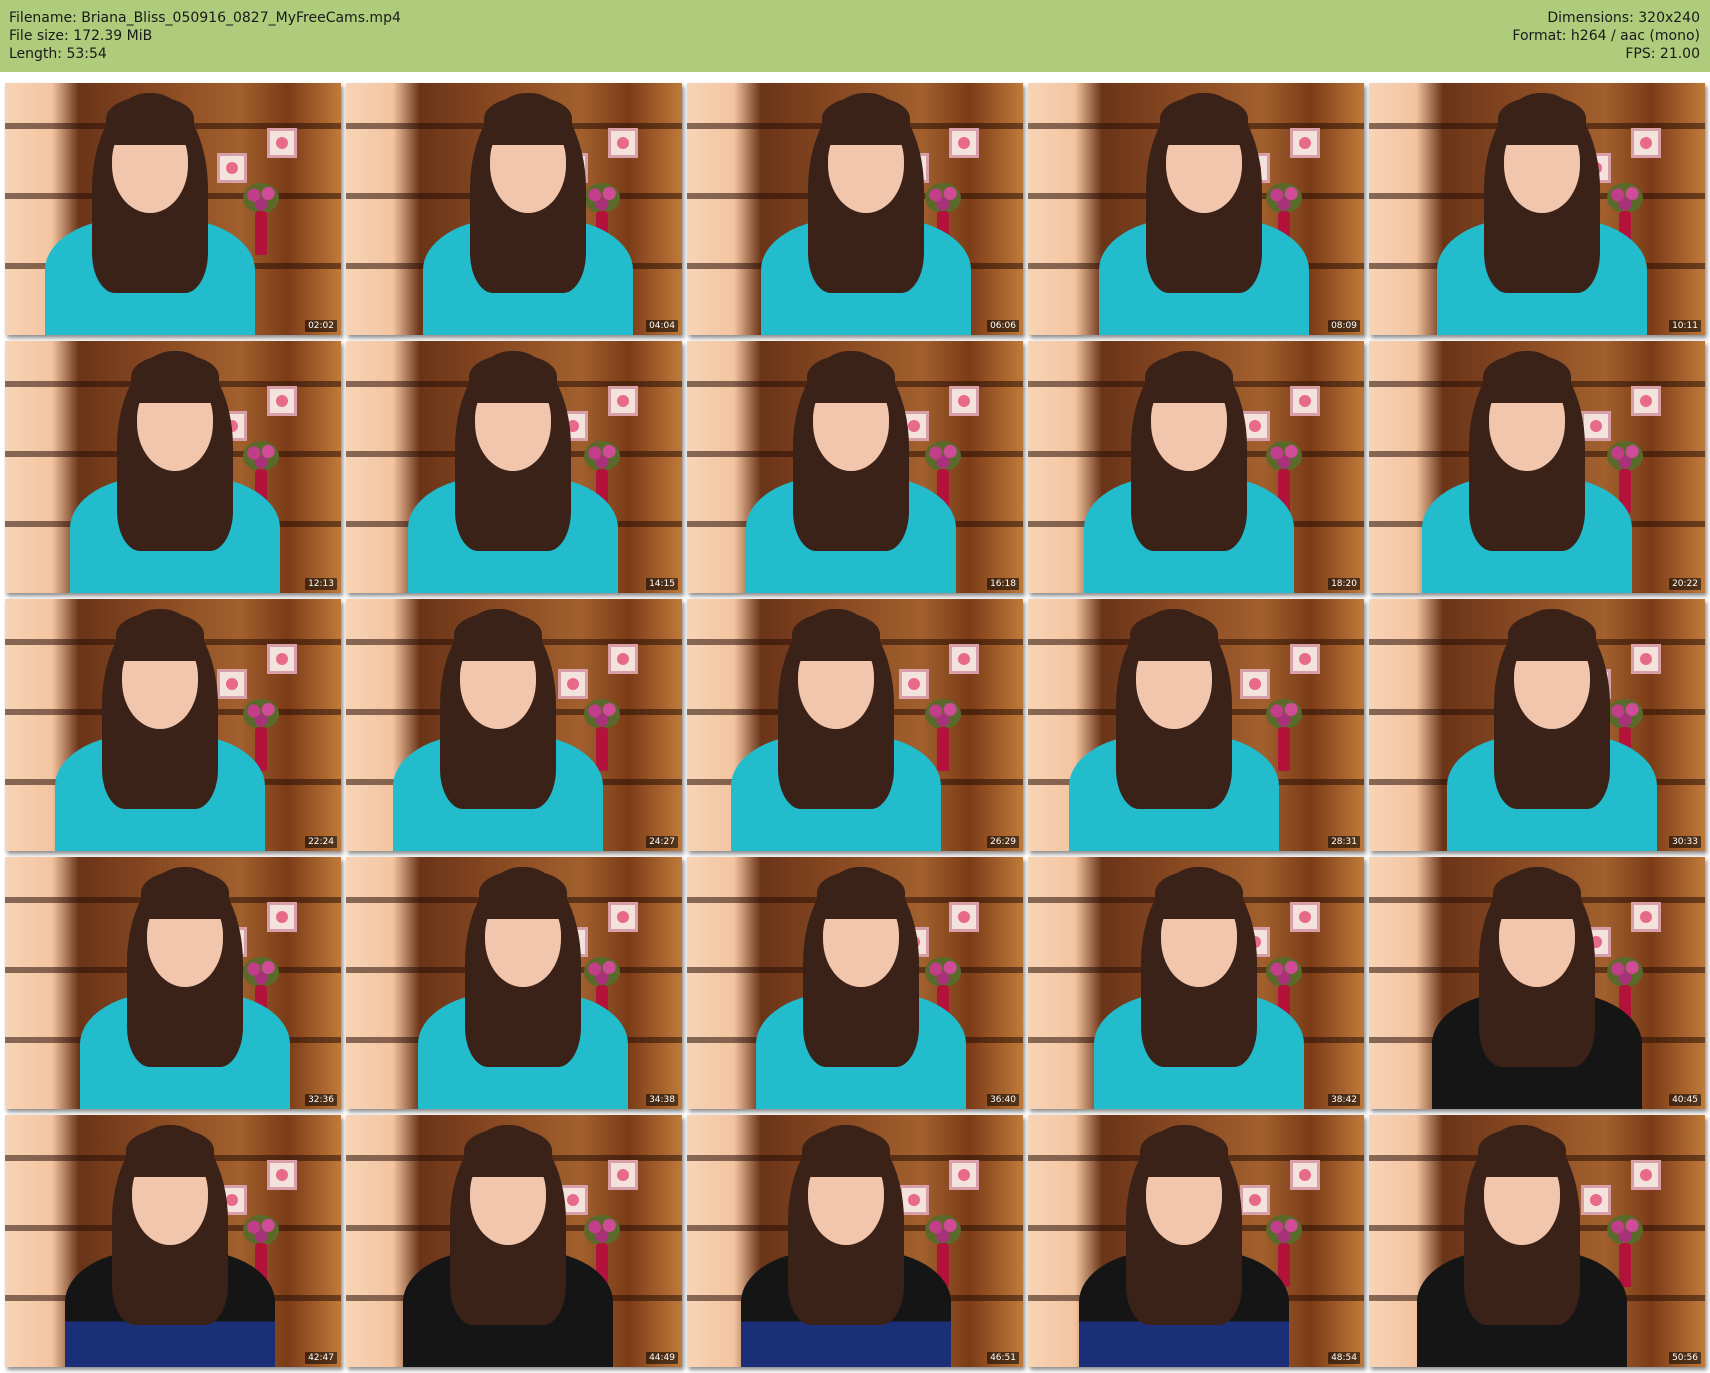  Describe the element at coordinates (173, 209) in the screenshot. I see `video-thumbnail: 02:02` at that location.